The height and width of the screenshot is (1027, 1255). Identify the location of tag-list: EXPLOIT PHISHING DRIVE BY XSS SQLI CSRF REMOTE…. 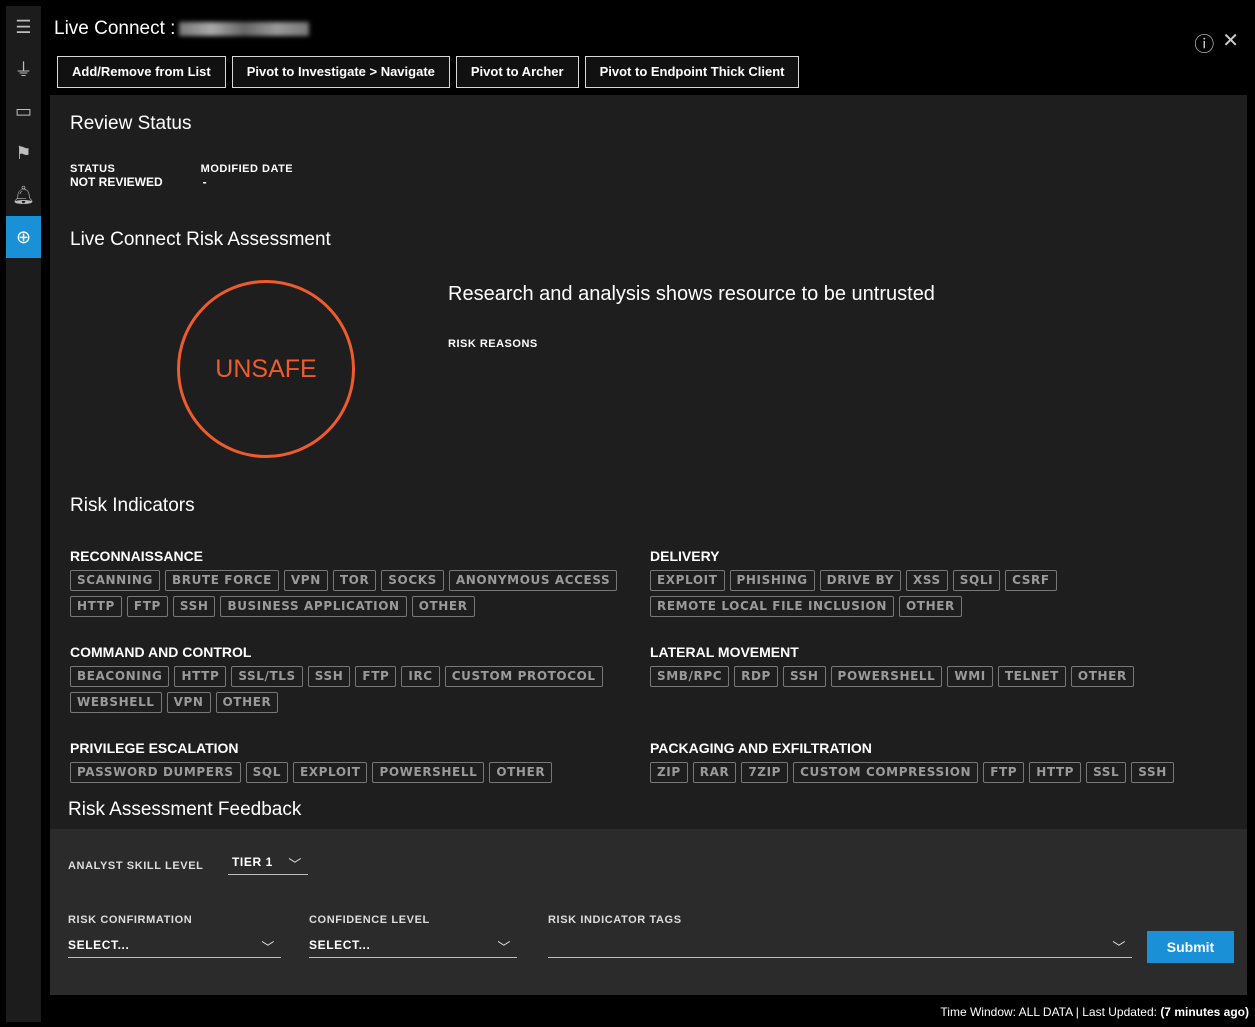
(940, 593).